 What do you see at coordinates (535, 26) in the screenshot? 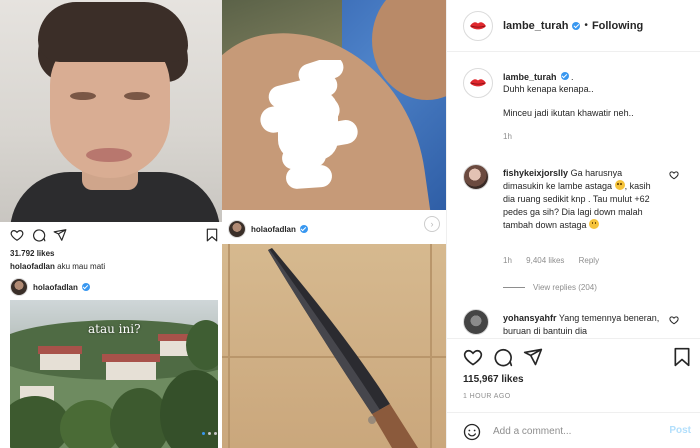
I see `header-username: lambe_turah` at bounding box center [535, 26].